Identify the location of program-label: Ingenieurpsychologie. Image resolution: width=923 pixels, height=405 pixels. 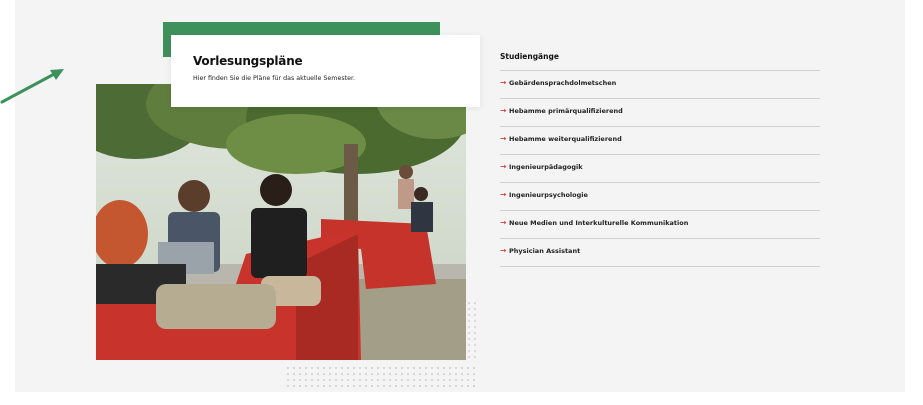
(548, 195).